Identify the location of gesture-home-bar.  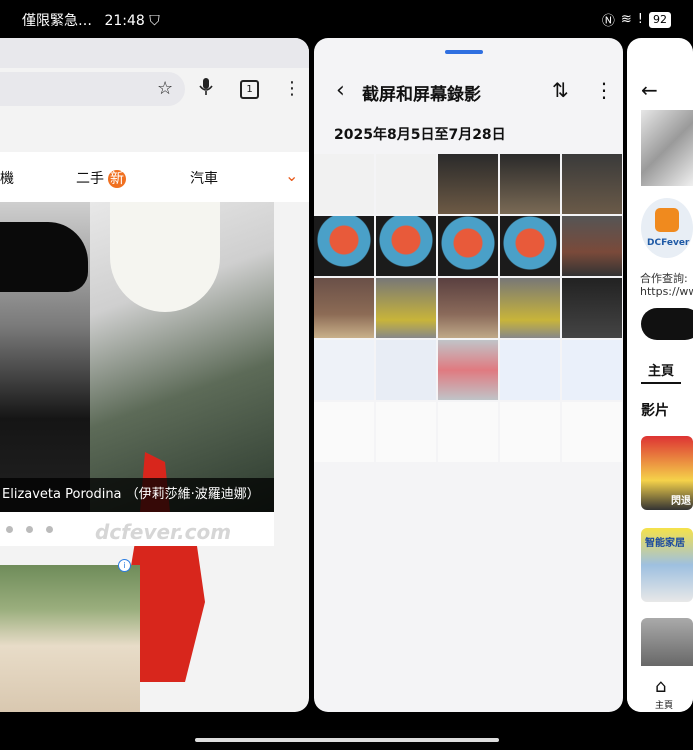
(347, 740).